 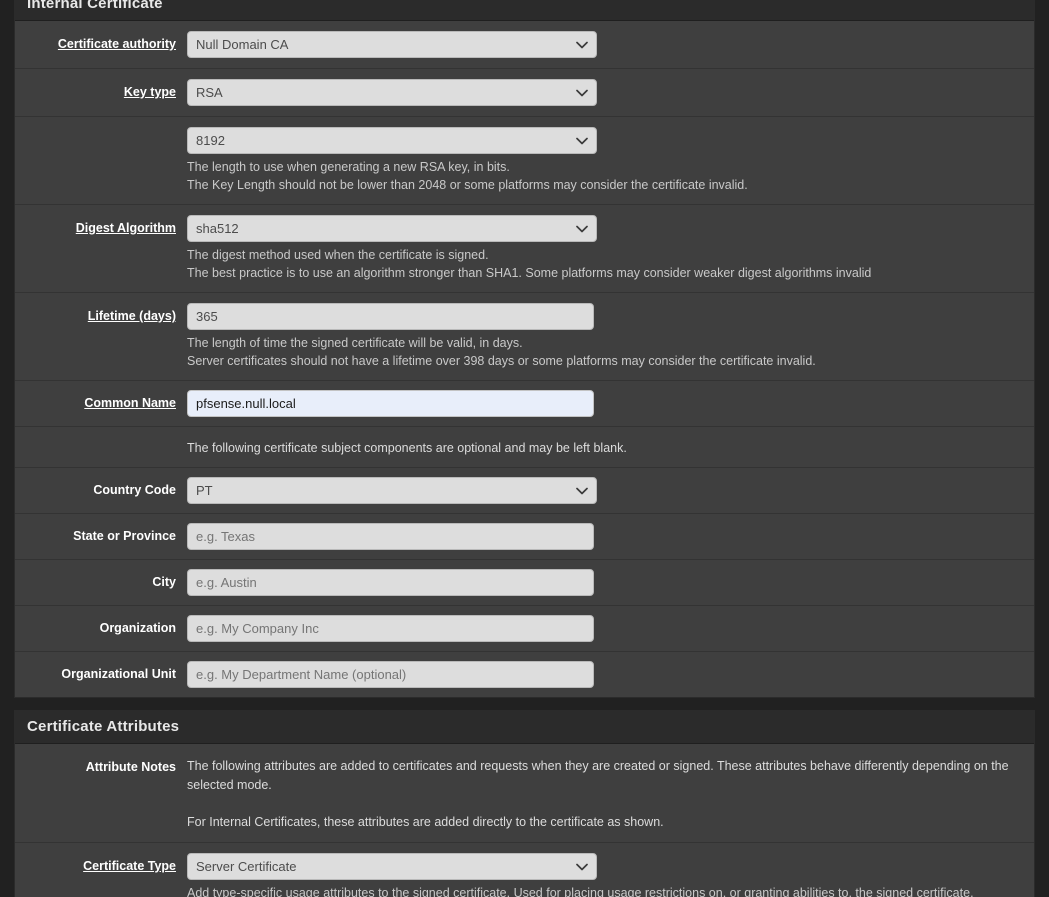 What do you see at coordinates (392, 866) in the screenshot?
I see `select-certificate-type: Server Certificate` at bounding box center [392, 866].